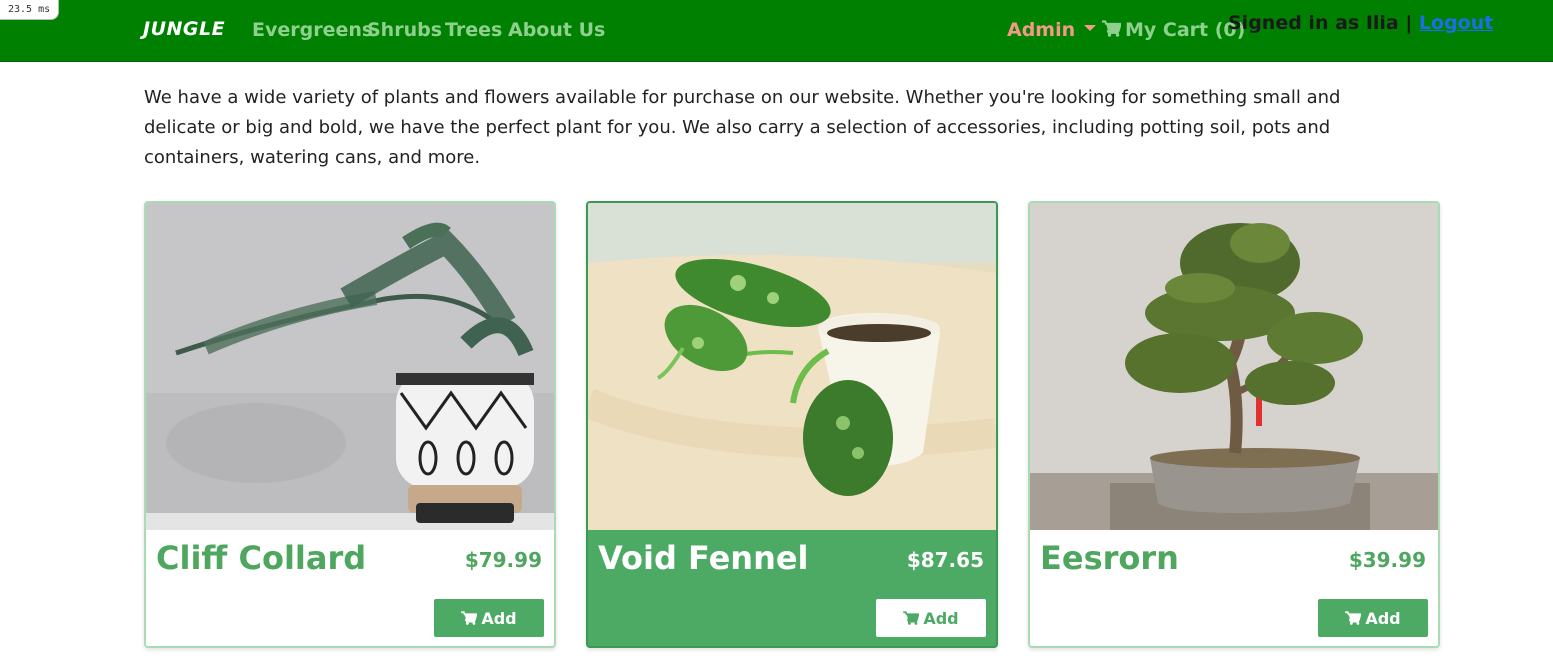  I want to click on signed-in-status: Signed in as Ilia | Logout, so click(1360, 23).